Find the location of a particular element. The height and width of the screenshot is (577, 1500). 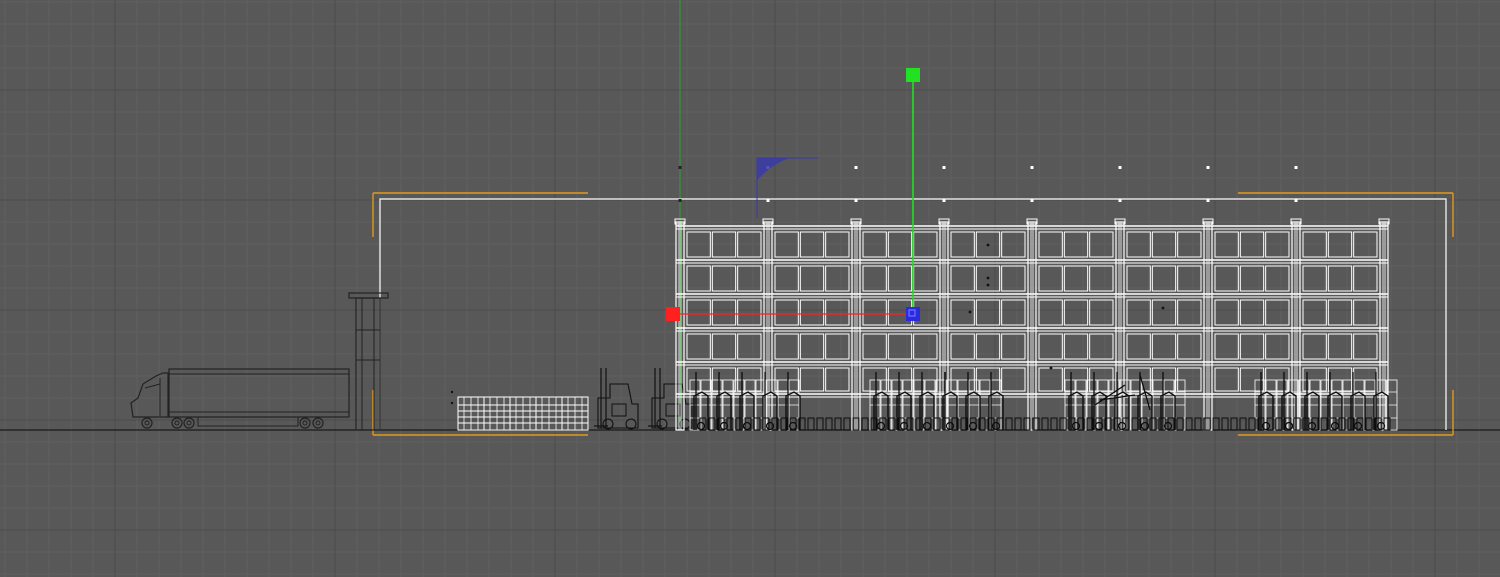

pallet-stack-wireframe is located at coordinates (519, 410).